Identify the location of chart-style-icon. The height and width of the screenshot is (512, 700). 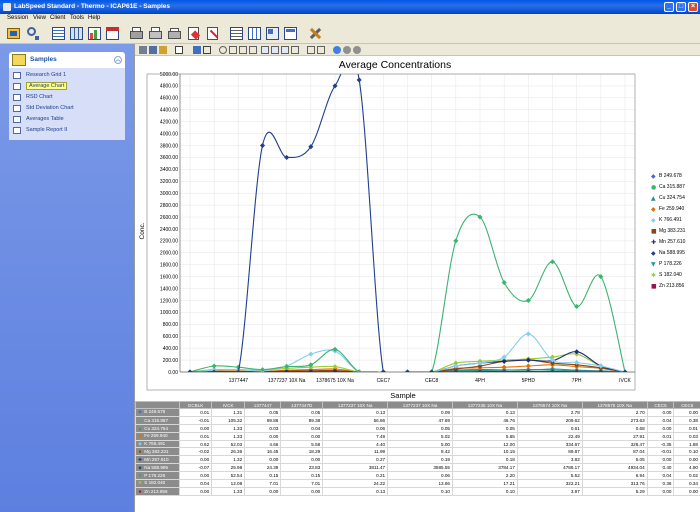
(207, 50).